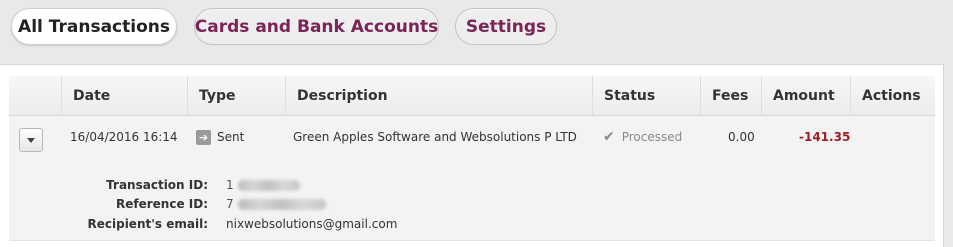 This screenshot has width=953, height=247. What do you see at coordinates (652, 137) in the screenshot?
I see `row-status-label: Processed` at bounding box center [652, 137].